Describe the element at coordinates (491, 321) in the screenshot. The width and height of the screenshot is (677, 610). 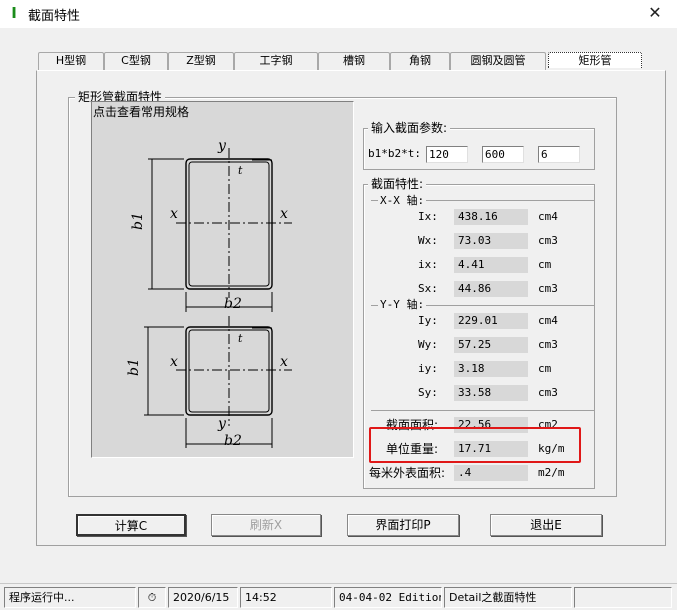
I see `iy-value: 229.01` at that location.